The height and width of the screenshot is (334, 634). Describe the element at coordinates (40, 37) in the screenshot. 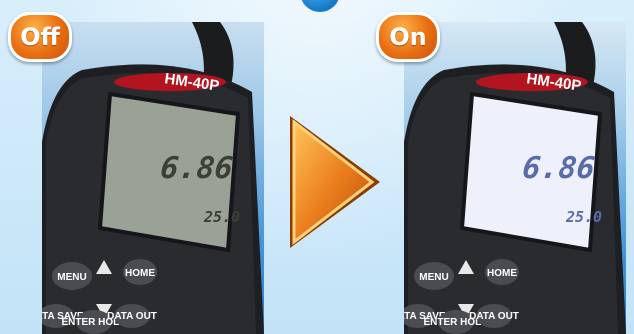

I see `off-badge: Off` at that location.